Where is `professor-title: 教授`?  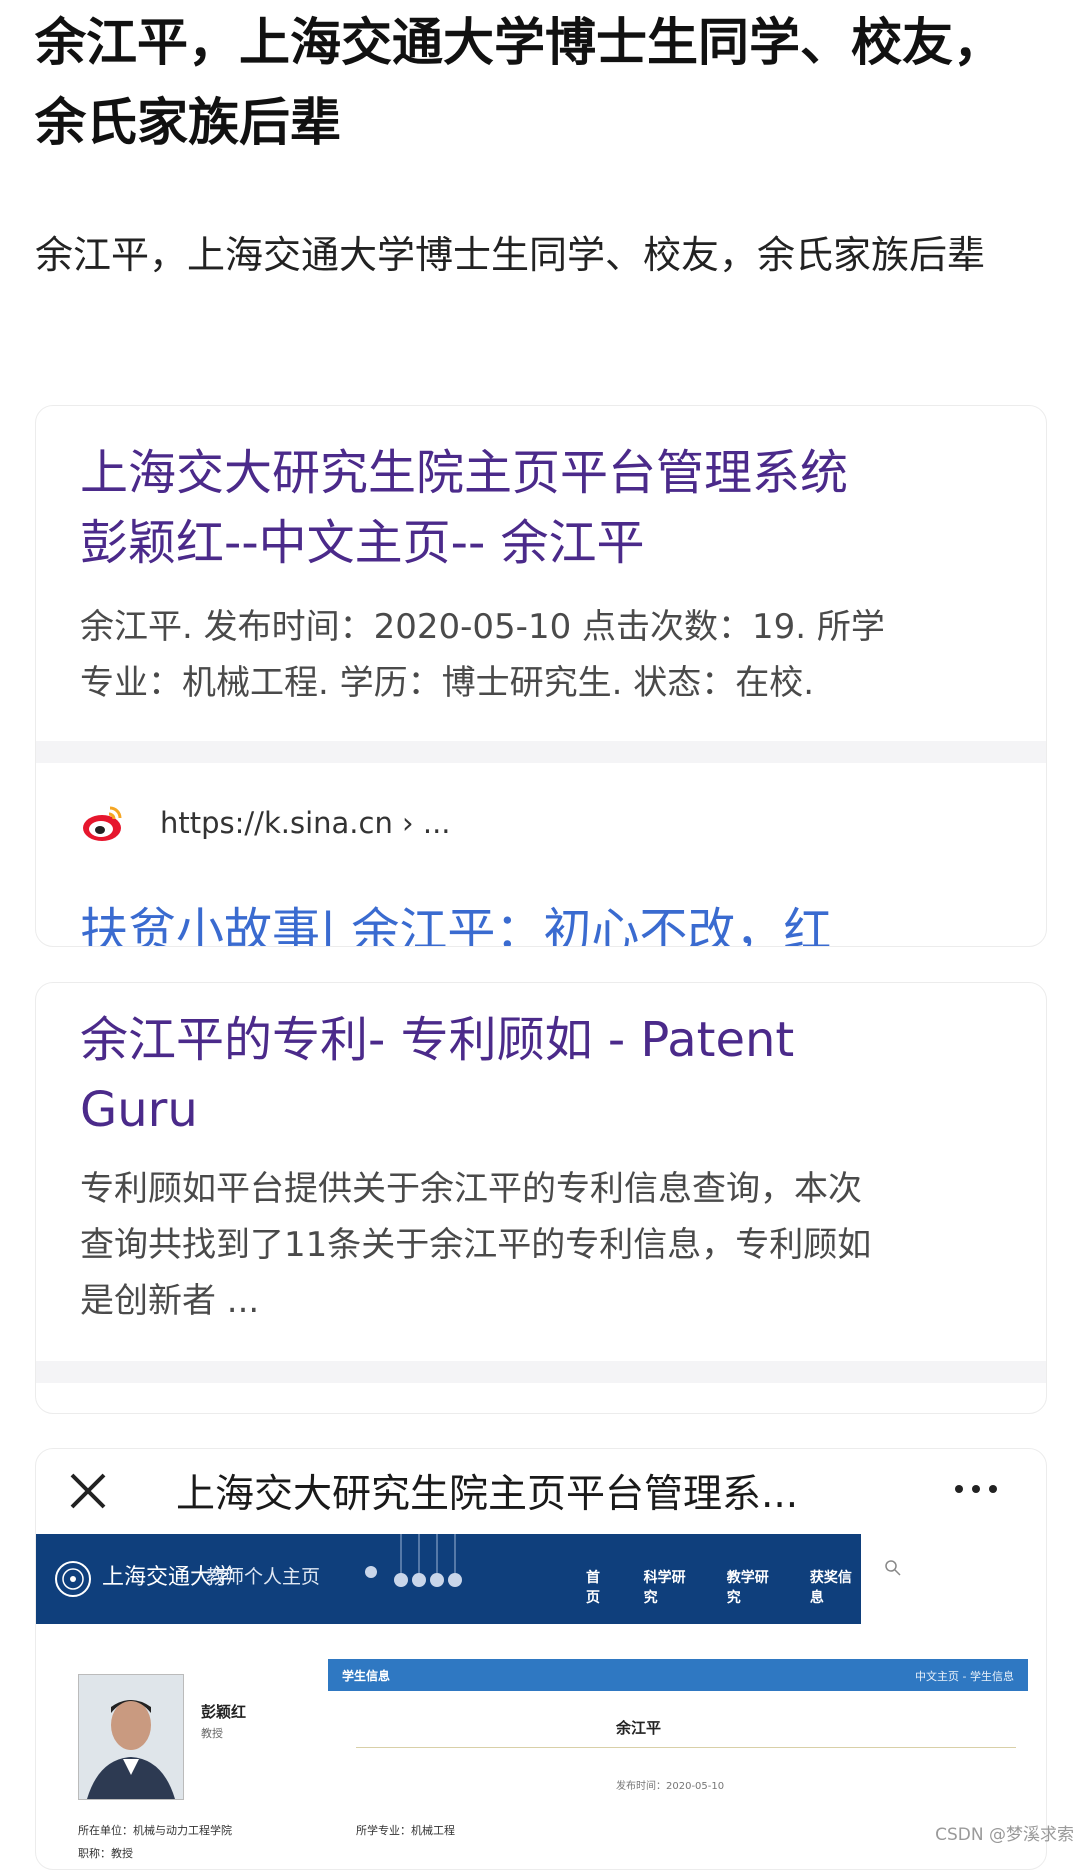 professor-title: 教授 is located at coordinates (212, 1733).